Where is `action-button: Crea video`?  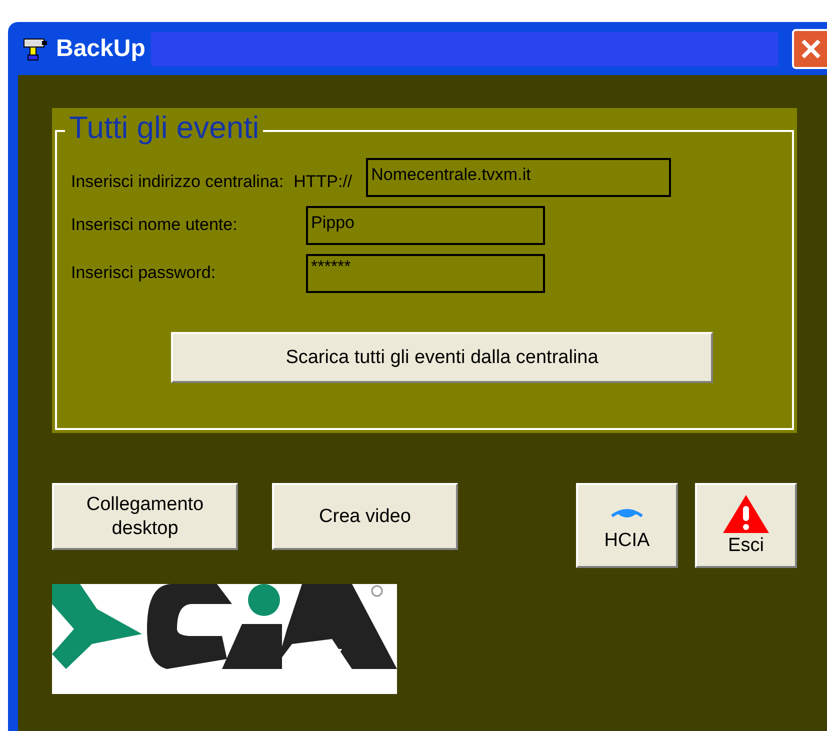
action-button: Crea video is located at coordinates (365, 516).